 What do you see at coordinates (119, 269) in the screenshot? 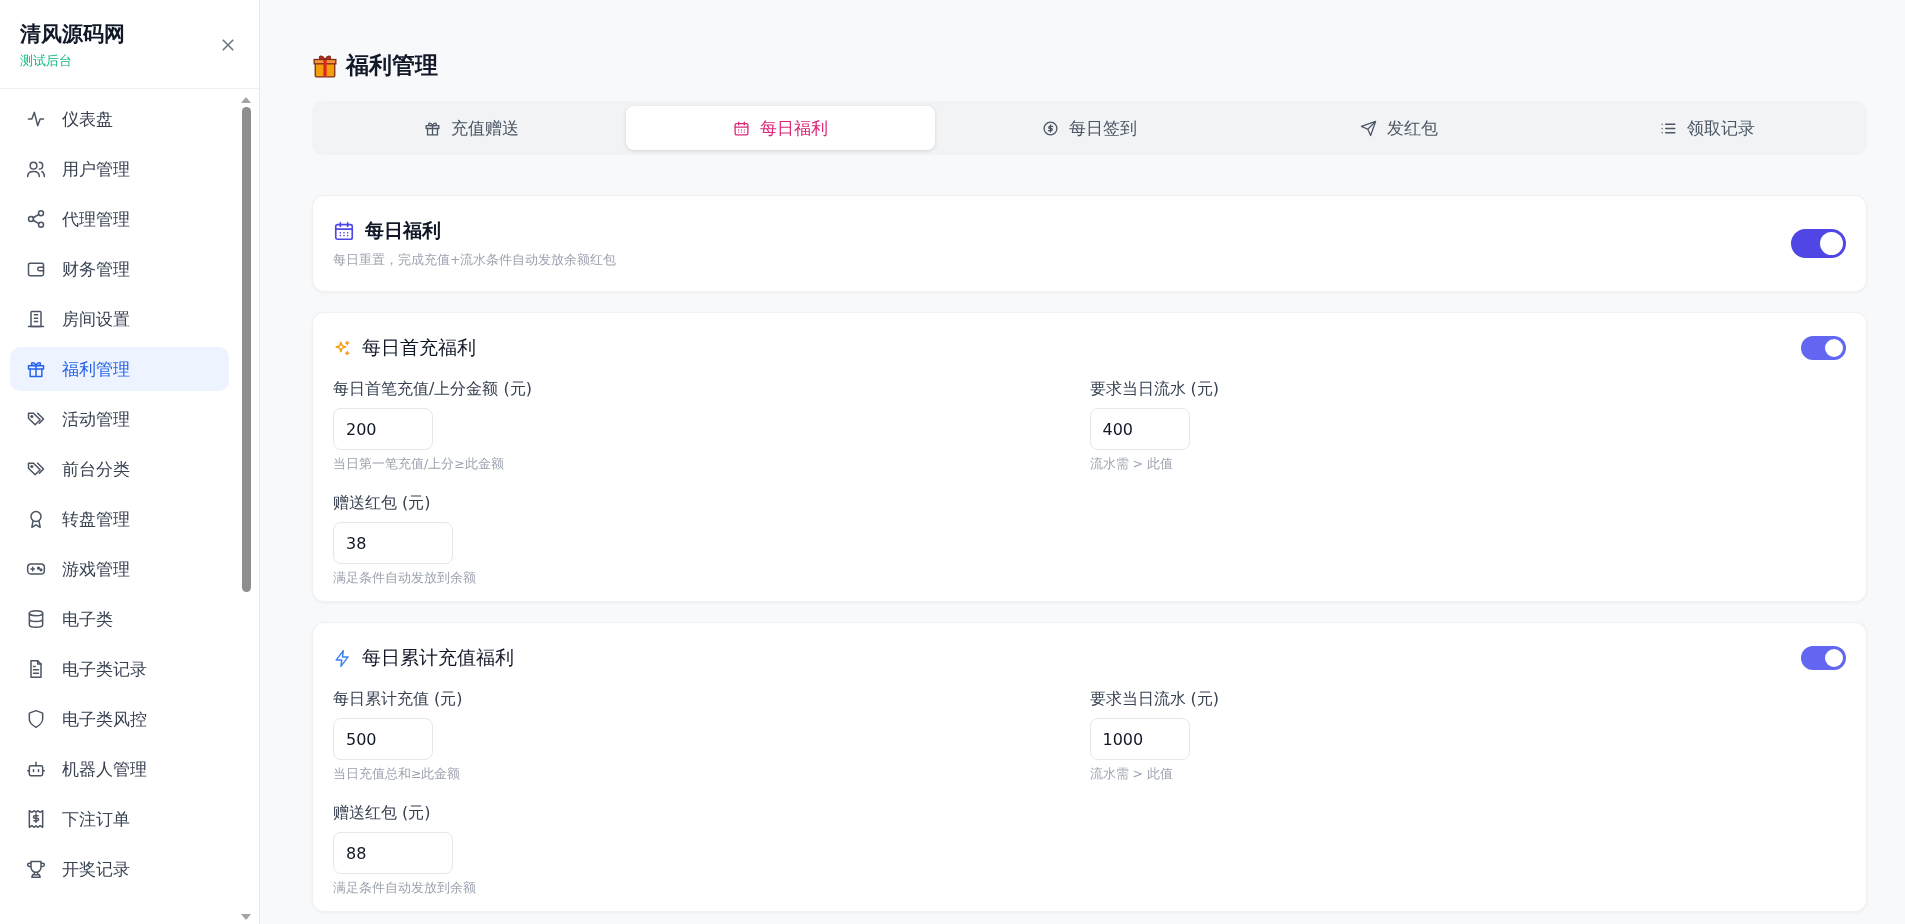
I see `sidebar-item: 财务管理` at bounding box center [119, 269].